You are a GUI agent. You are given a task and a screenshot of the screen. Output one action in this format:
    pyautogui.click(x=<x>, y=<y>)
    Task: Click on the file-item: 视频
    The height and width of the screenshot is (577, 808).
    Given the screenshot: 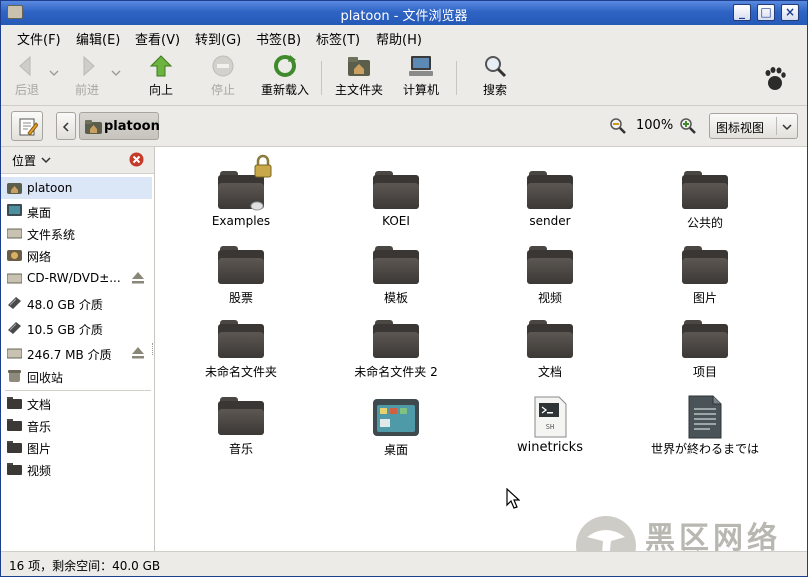 What is the action you would take?
    pyautogui.click(x=550, y=282)
    